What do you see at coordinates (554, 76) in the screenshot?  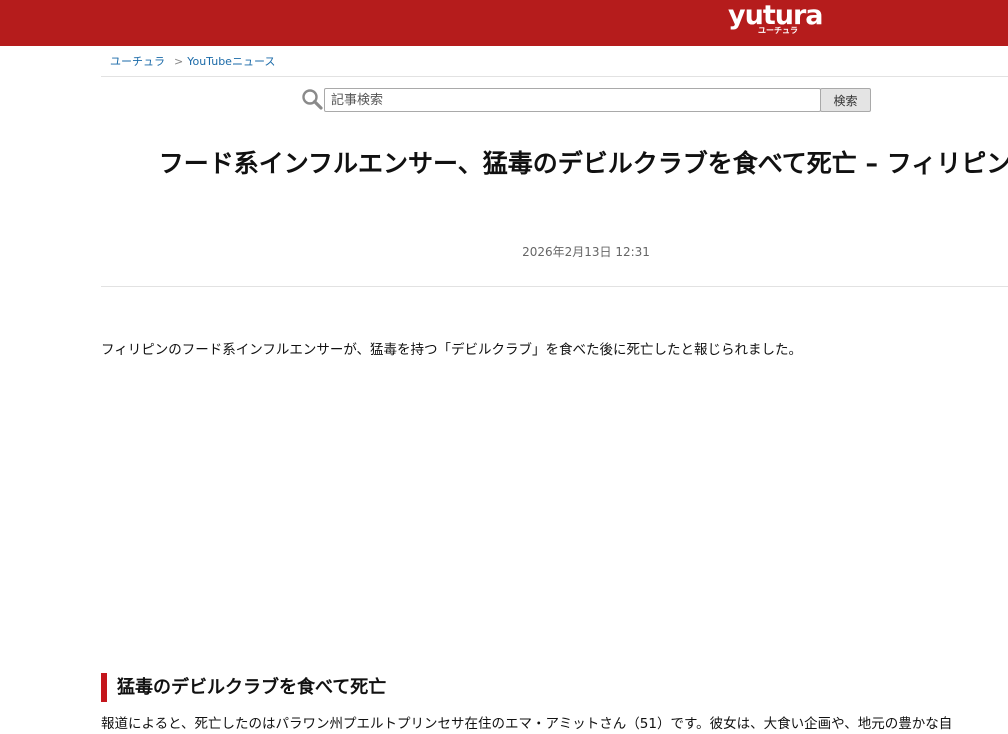 I see `breadcrumb-divider` at bounding box center [554, 76].